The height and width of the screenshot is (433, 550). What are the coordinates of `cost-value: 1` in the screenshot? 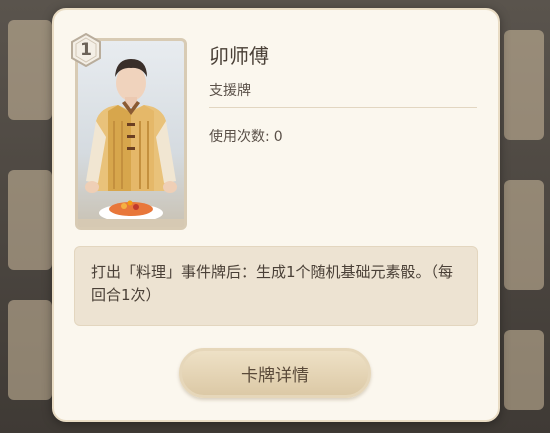 It's located at (86, 50).